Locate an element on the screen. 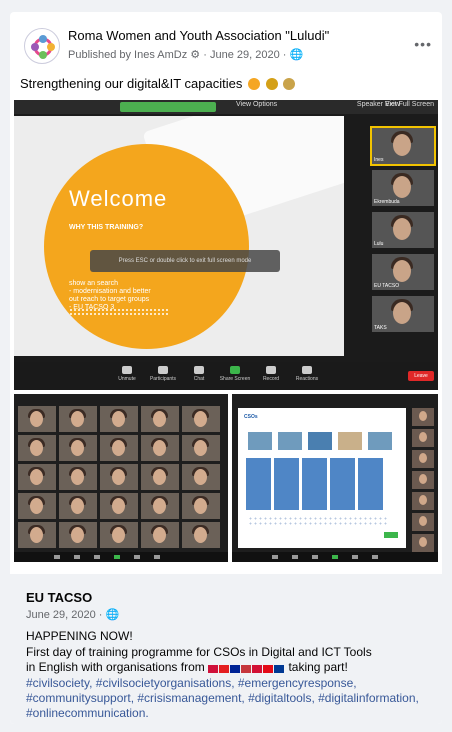 This screenshot has height=732, width=452. slide-line: show an search is located at coordinates (94, 283).